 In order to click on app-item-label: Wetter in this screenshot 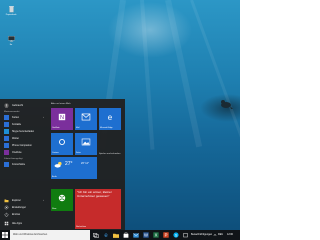, I will do `click(15, 138)`.